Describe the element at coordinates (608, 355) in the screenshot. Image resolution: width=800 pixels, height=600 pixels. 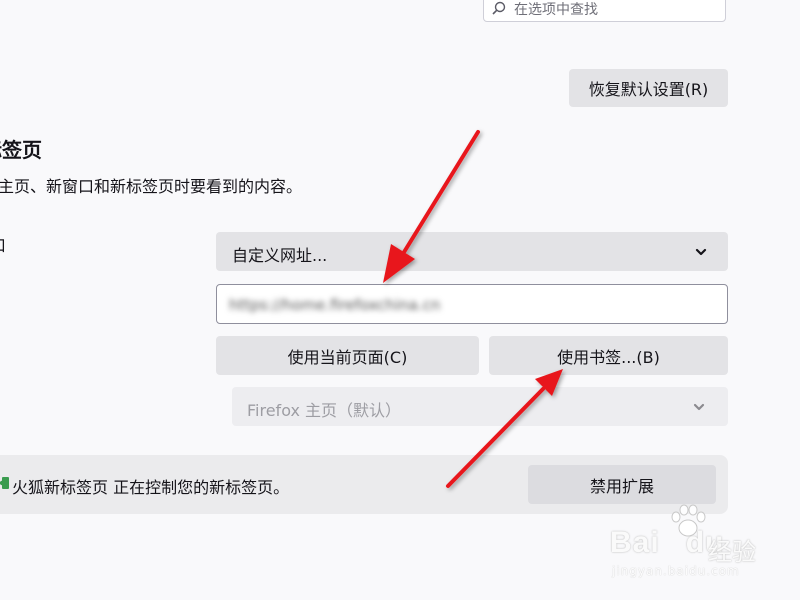
I see `use-bookmark-button: 使用书签...(B)` at that location.